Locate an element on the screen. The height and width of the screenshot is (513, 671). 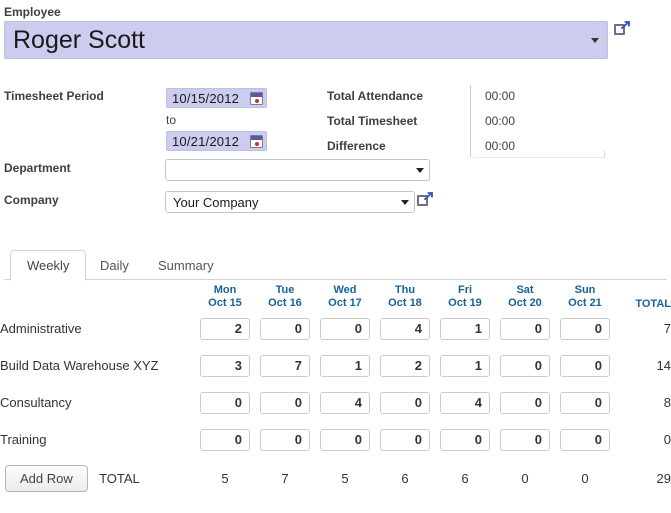
hours-input: 3 is located at coordinates (225, 365).